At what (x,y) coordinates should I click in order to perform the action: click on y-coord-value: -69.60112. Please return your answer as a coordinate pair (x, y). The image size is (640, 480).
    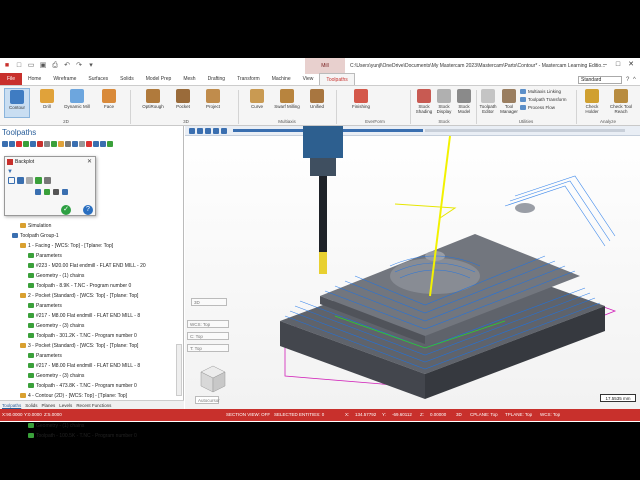
    Looking at the image, I should click on (402, 415).